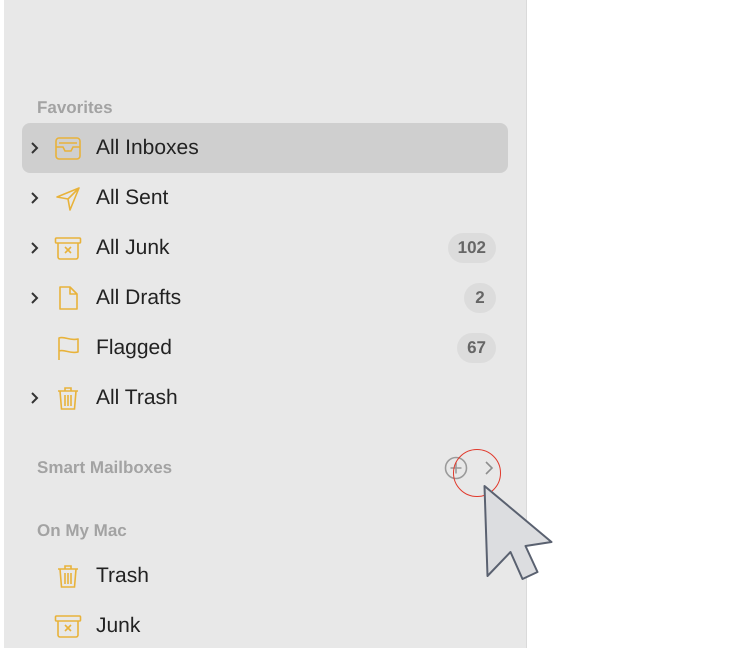 The height and width of the screenshot is (648, 730). What do you see at coordinates (476, 348) in the screenshot?
I see `unread-count: 67` at bounding box center [476, 348].